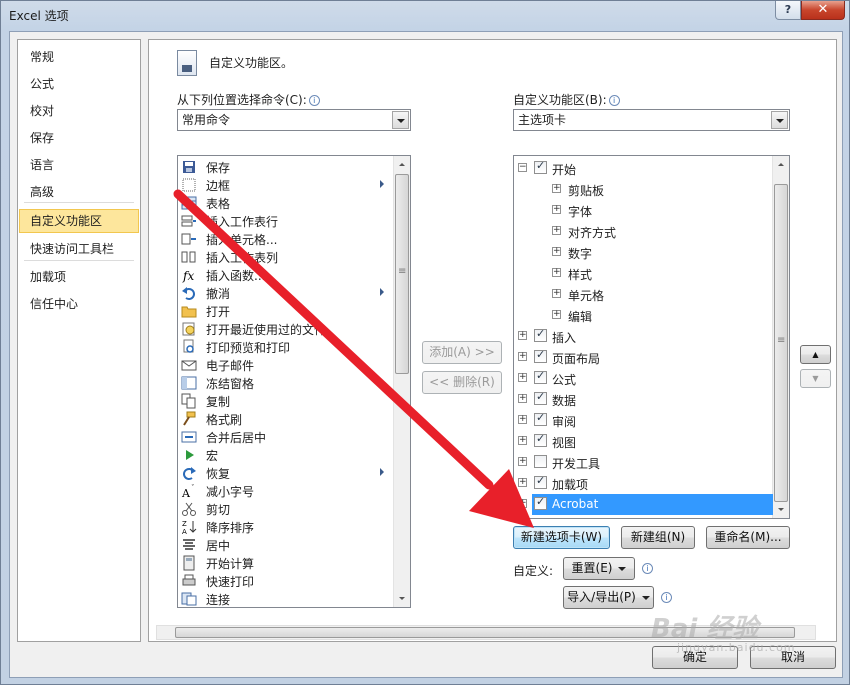 This screenshot has width=850, height=686. I want to click on ribbon-tree-scrollbar, so click(780, 337).